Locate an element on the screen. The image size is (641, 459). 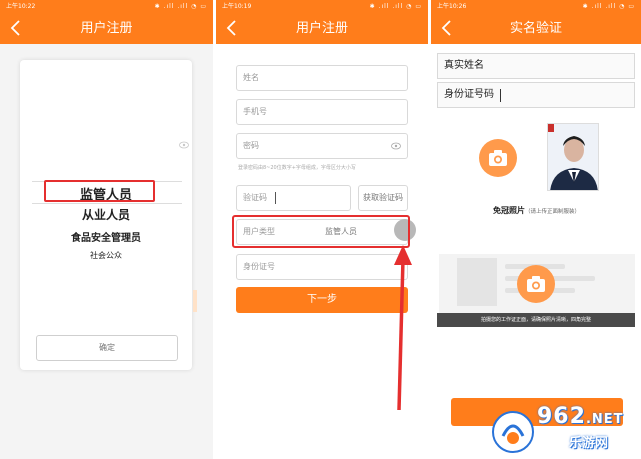
code-placeholder: 验证码 is located at coordinates (255, 197).